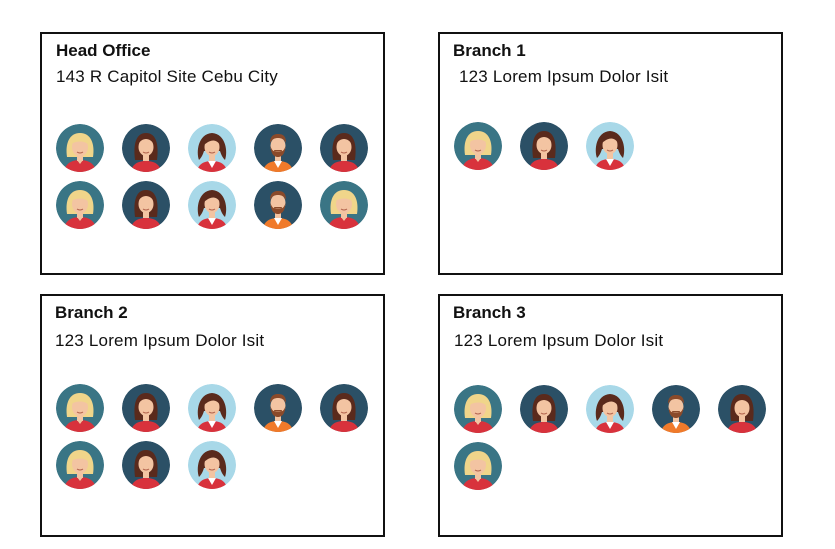 Image resolution: width=835 pixels, height=549 pixels. Describe the element at coordinates (489, 50) in the screenshot. I see `office-title: Branch 1` at that location.